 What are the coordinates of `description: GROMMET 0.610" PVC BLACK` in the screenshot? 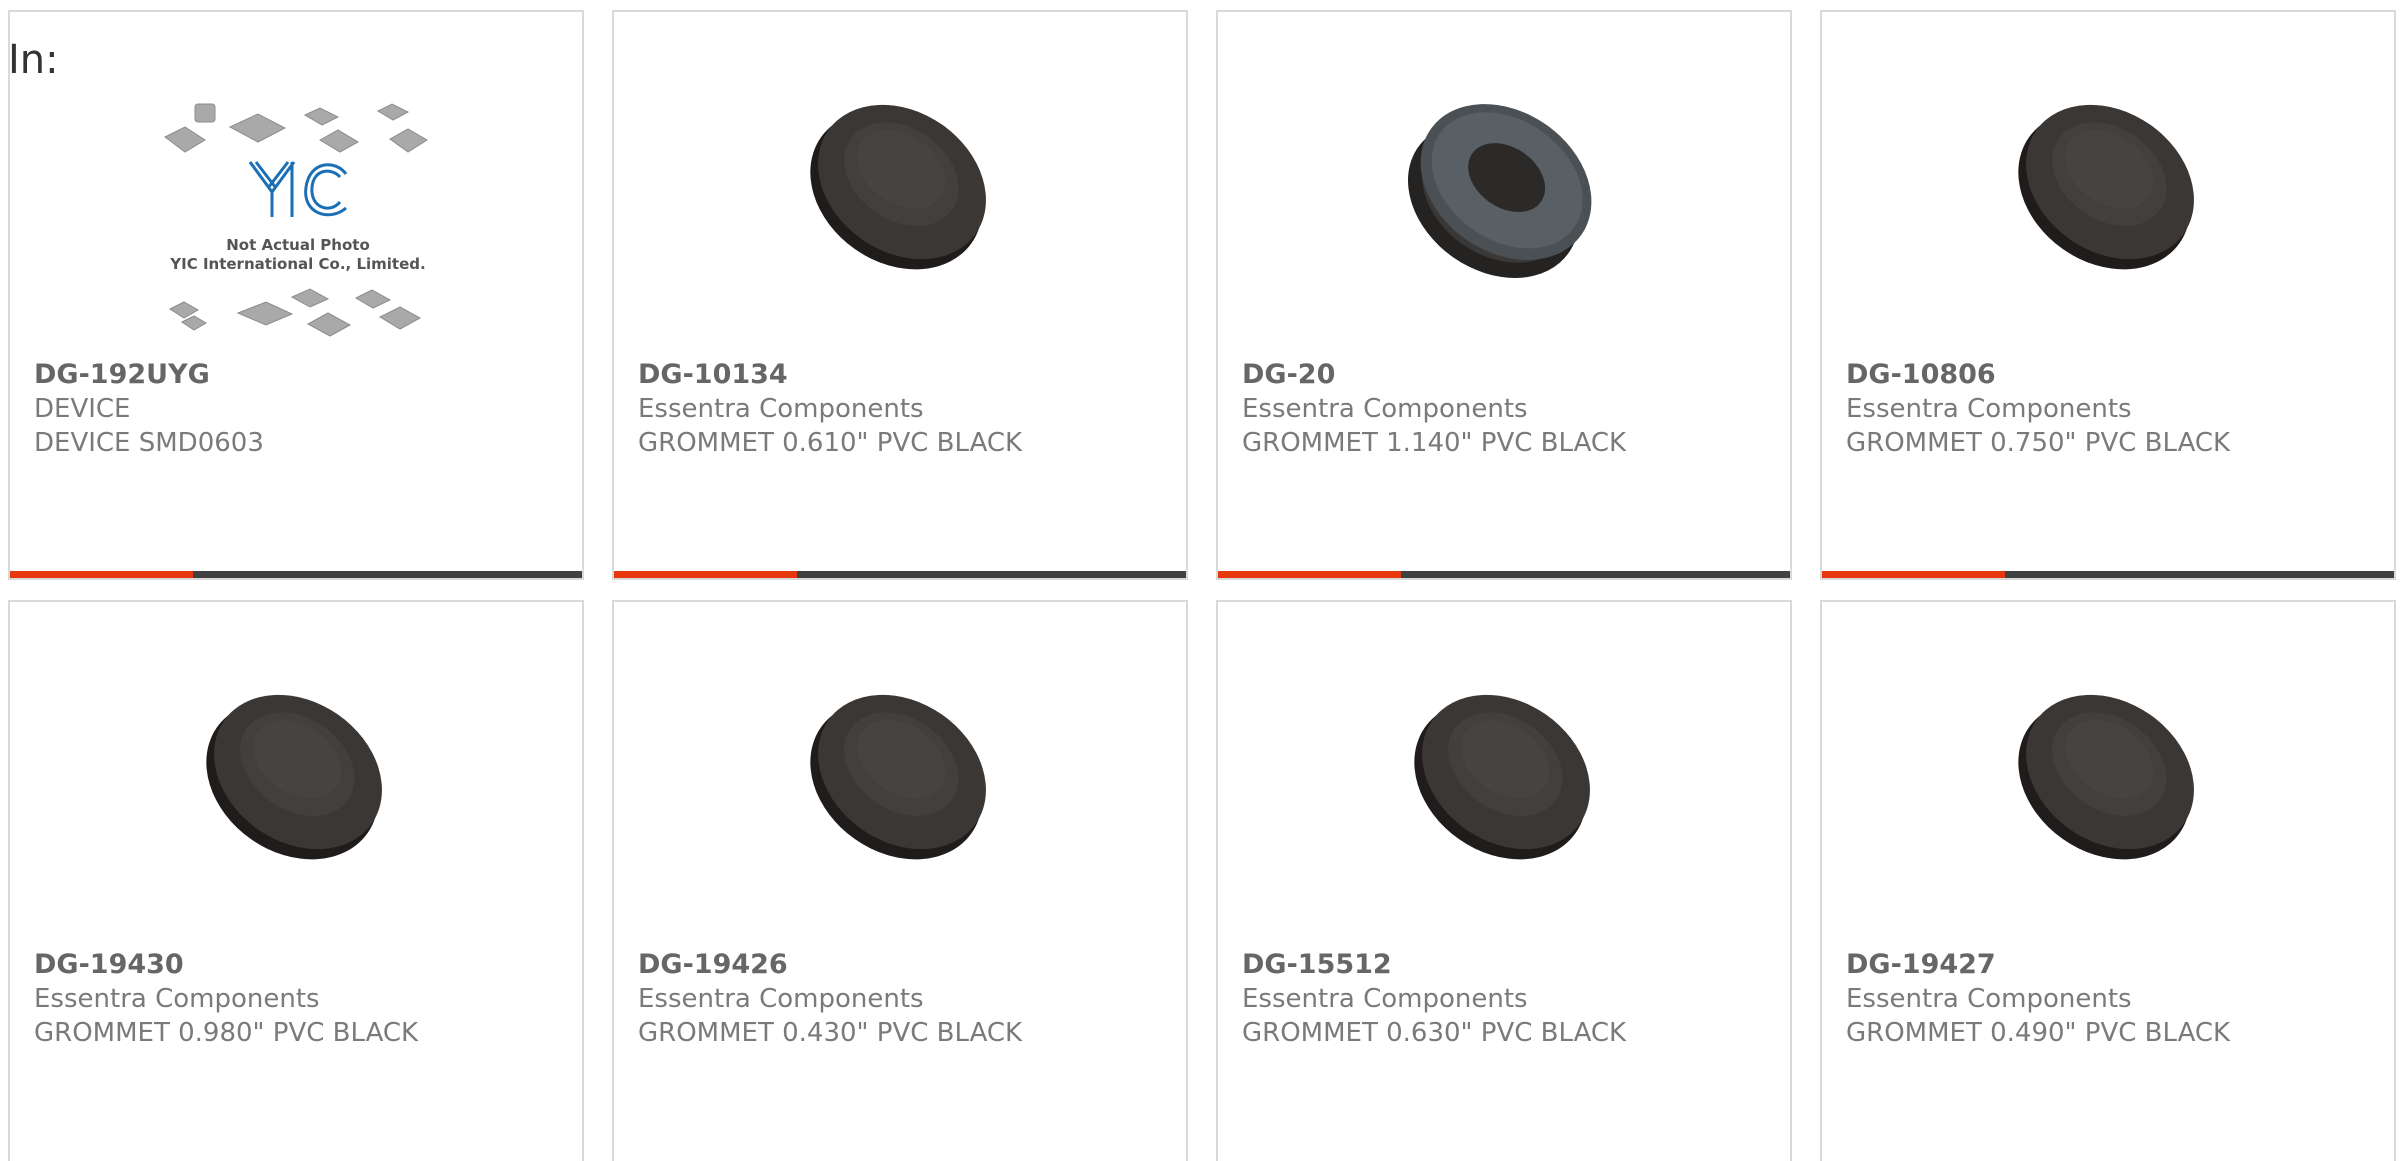 It's located at (830, 443).